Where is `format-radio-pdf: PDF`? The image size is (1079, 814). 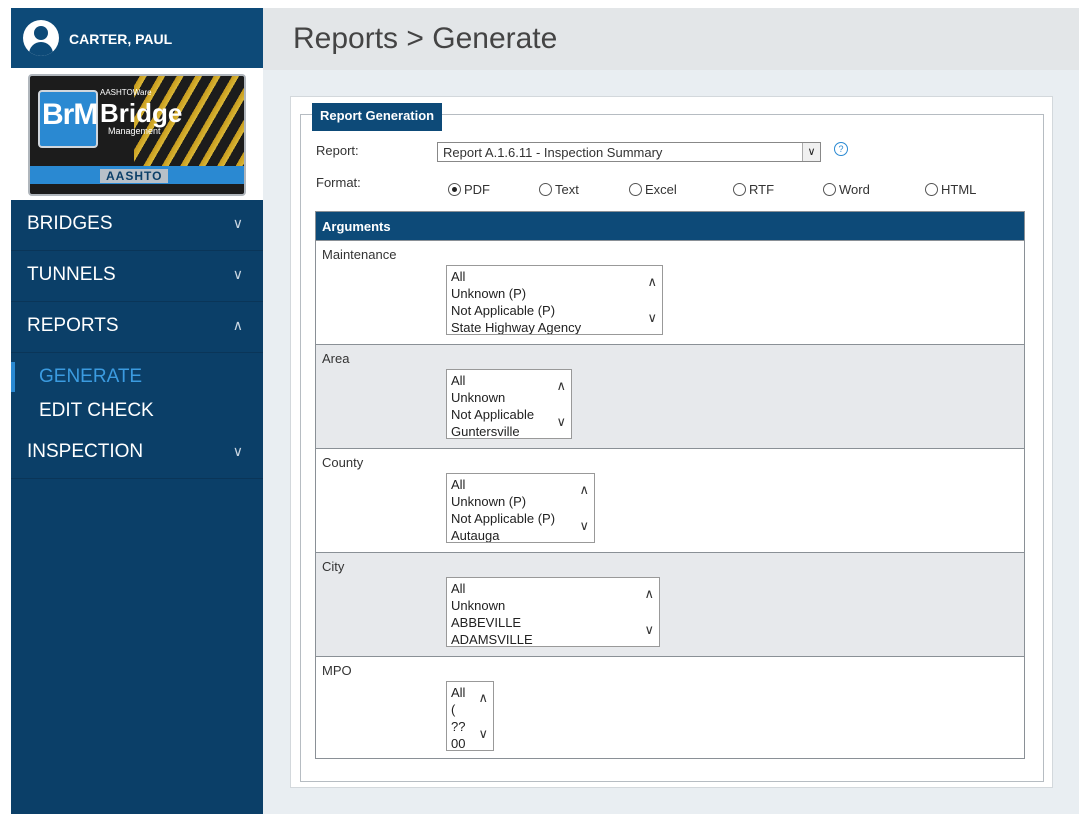
format-radio-pdf: PDF is located at coordinates (469, 189).